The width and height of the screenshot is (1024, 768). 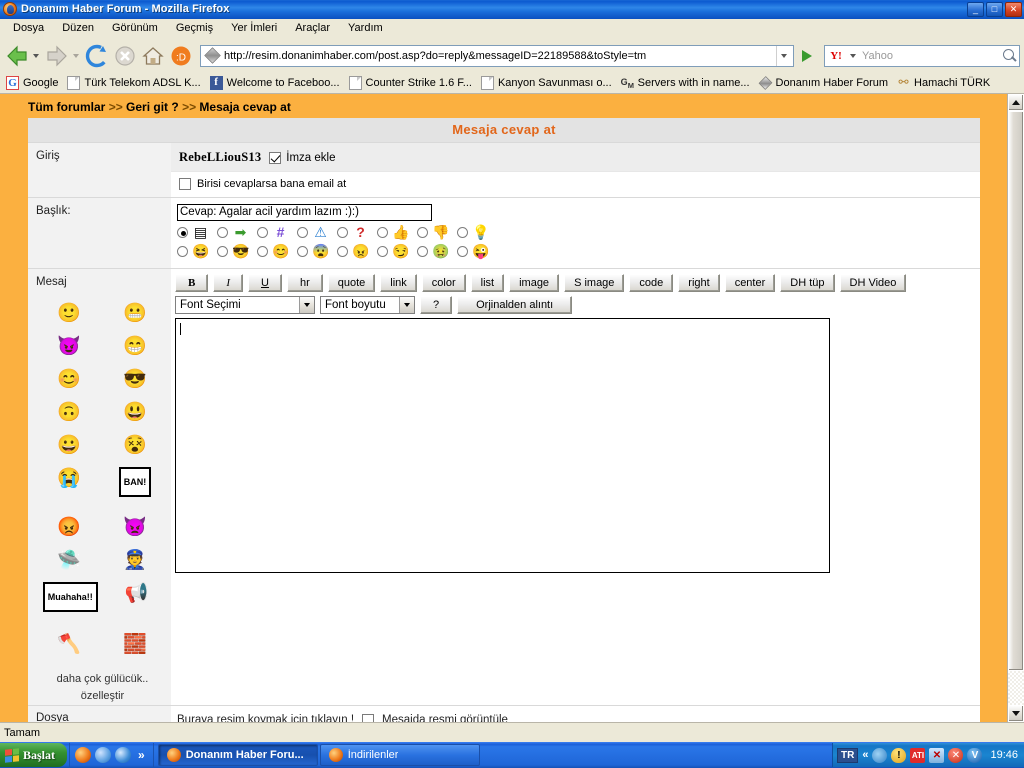 I want to click on king-crown-smiley-icon: 😁, so click(x=135, y=348).